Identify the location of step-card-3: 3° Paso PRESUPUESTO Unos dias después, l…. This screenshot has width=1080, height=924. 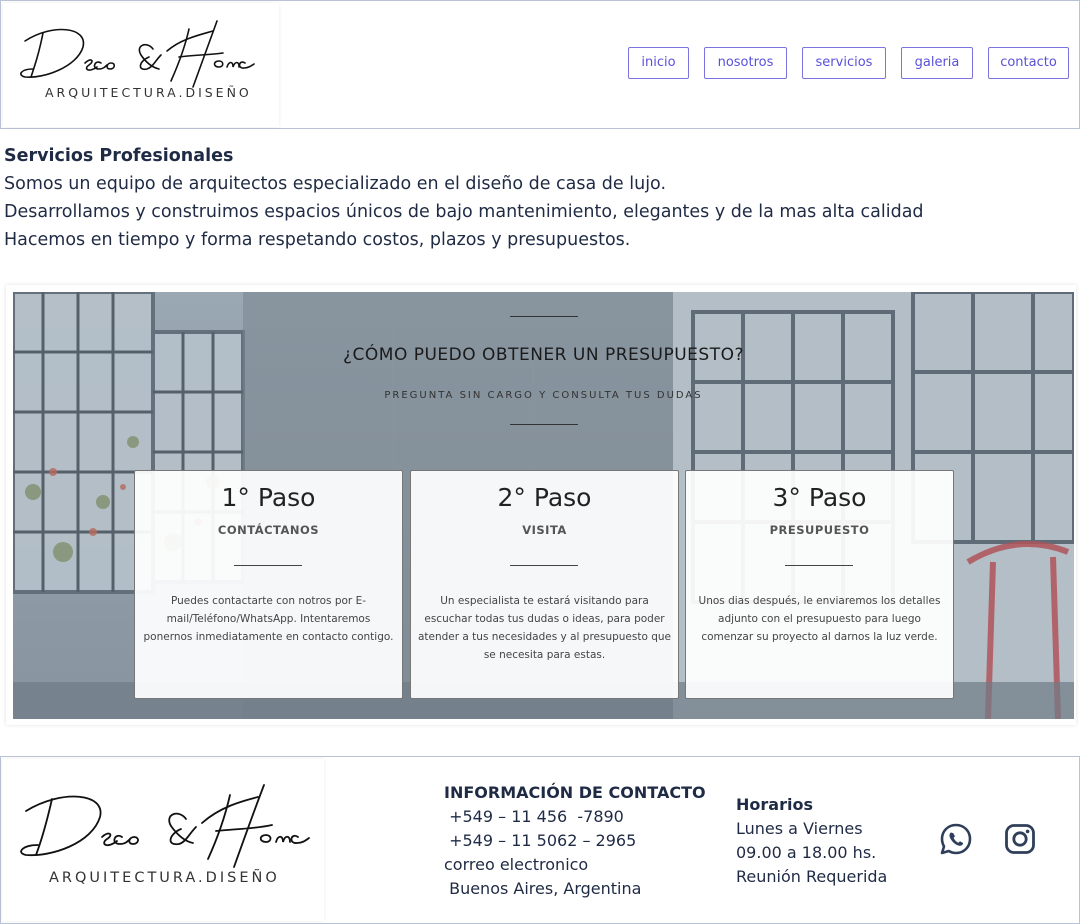
(819, 584).